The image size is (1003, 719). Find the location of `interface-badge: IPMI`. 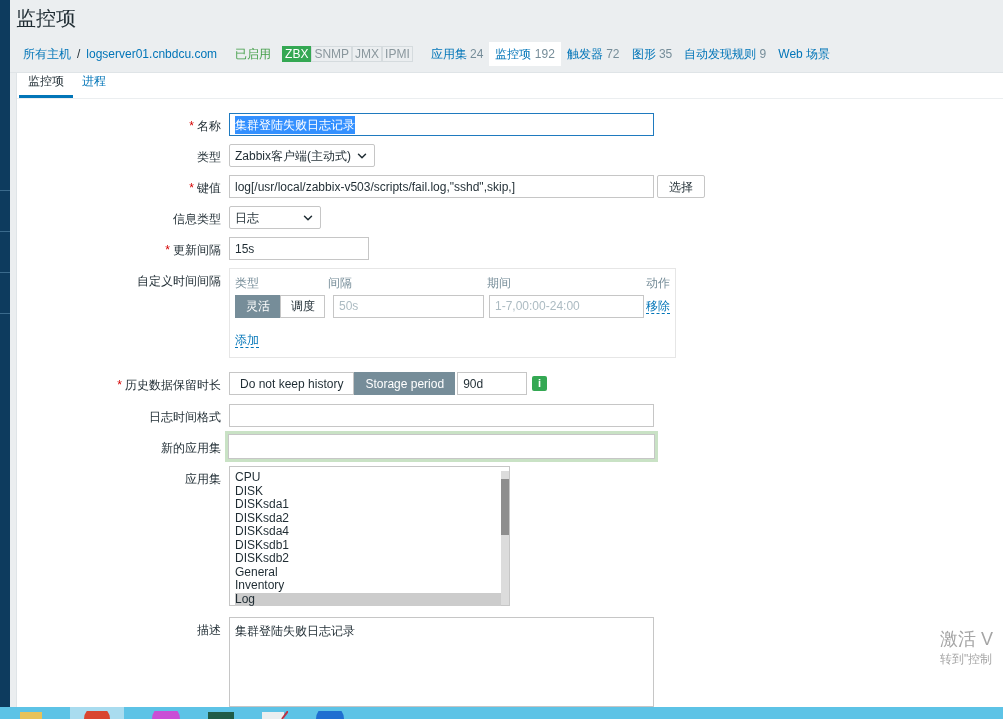

interface-badge: IPMI is located at coordinates (397, 54).